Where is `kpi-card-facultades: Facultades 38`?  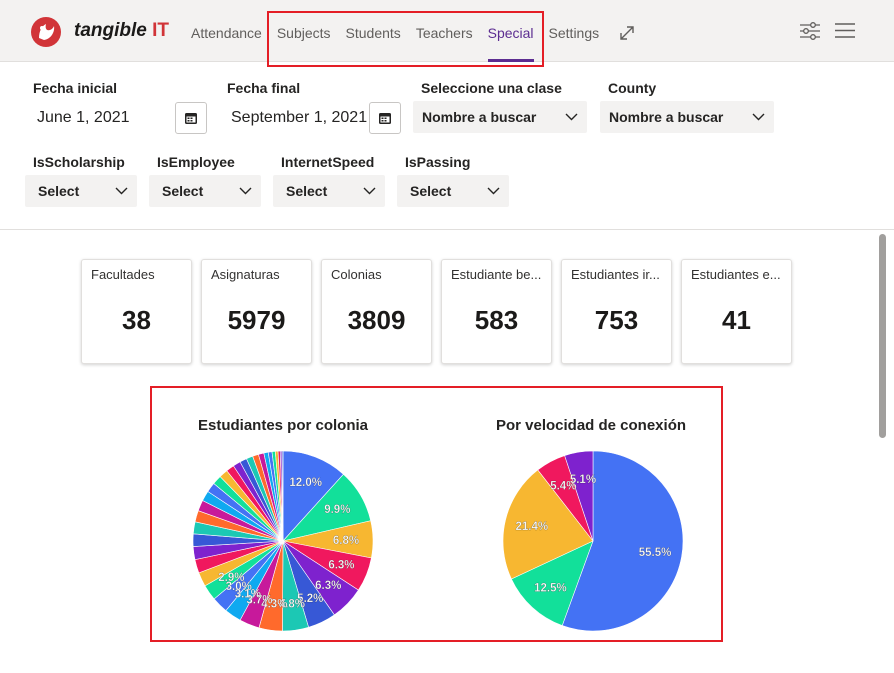 kpi-card-facultades: Facultades 38 is located at coordinates (136, 311).